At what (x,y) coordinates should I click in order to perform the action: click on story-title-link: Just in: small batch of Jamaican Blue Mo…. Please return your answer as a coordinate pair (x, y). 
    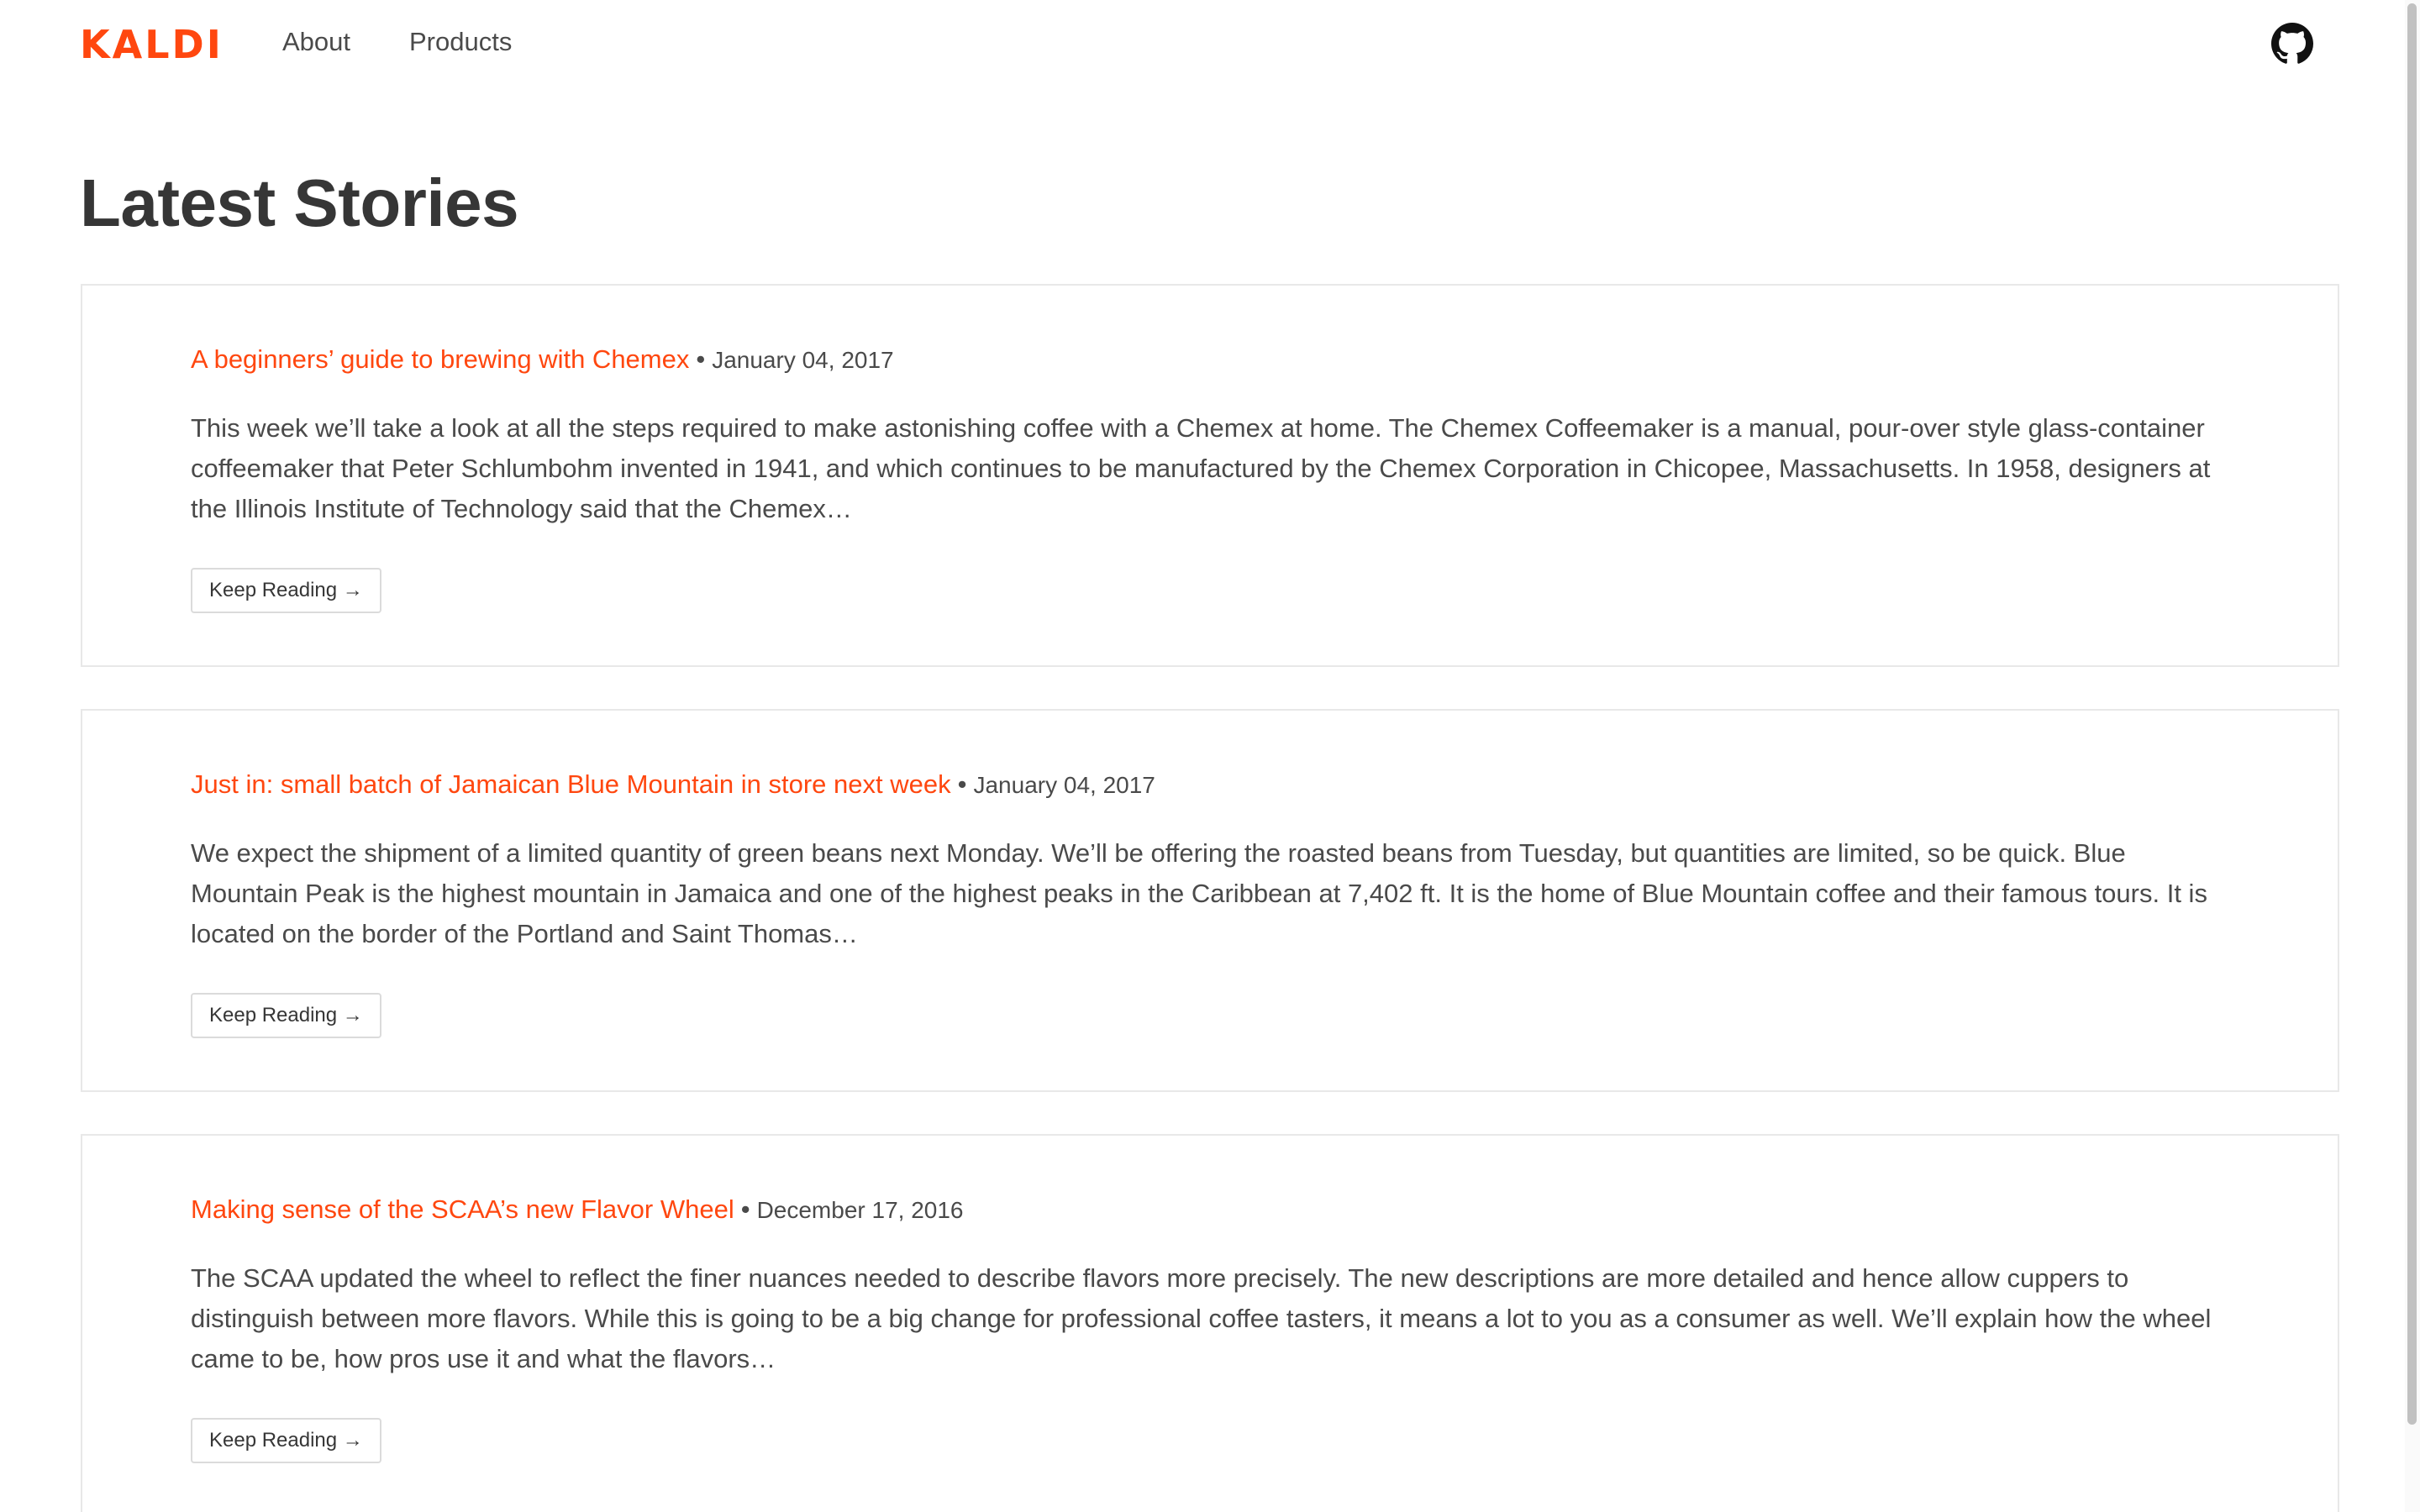
    Looking at the image, I should click on (571, 784).